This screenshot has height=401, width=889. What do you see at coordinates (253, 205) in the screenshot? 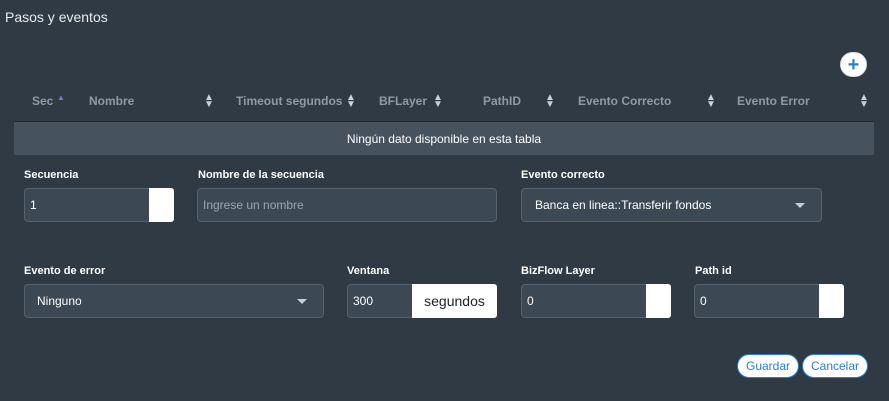
I see `nombre-placeholder: Ingrese un nombre` at bounding box center [253, 205].